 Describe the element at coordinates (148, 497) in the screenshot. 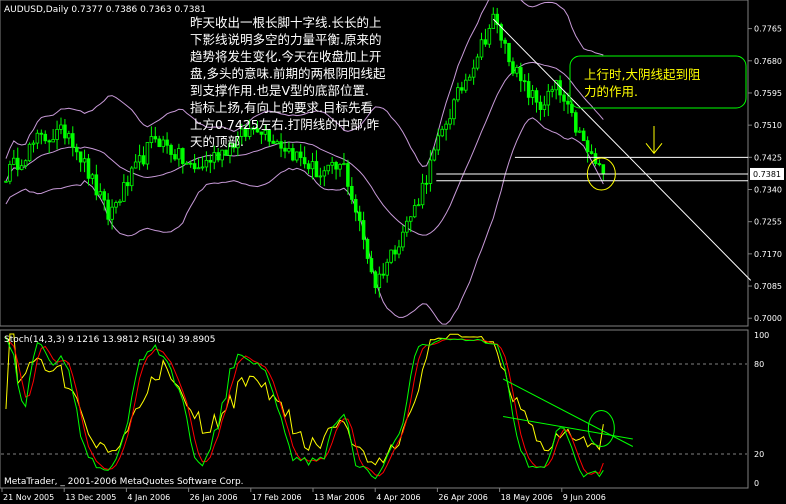

I see `date-tick-label: 4 Jan 2006` at that location.